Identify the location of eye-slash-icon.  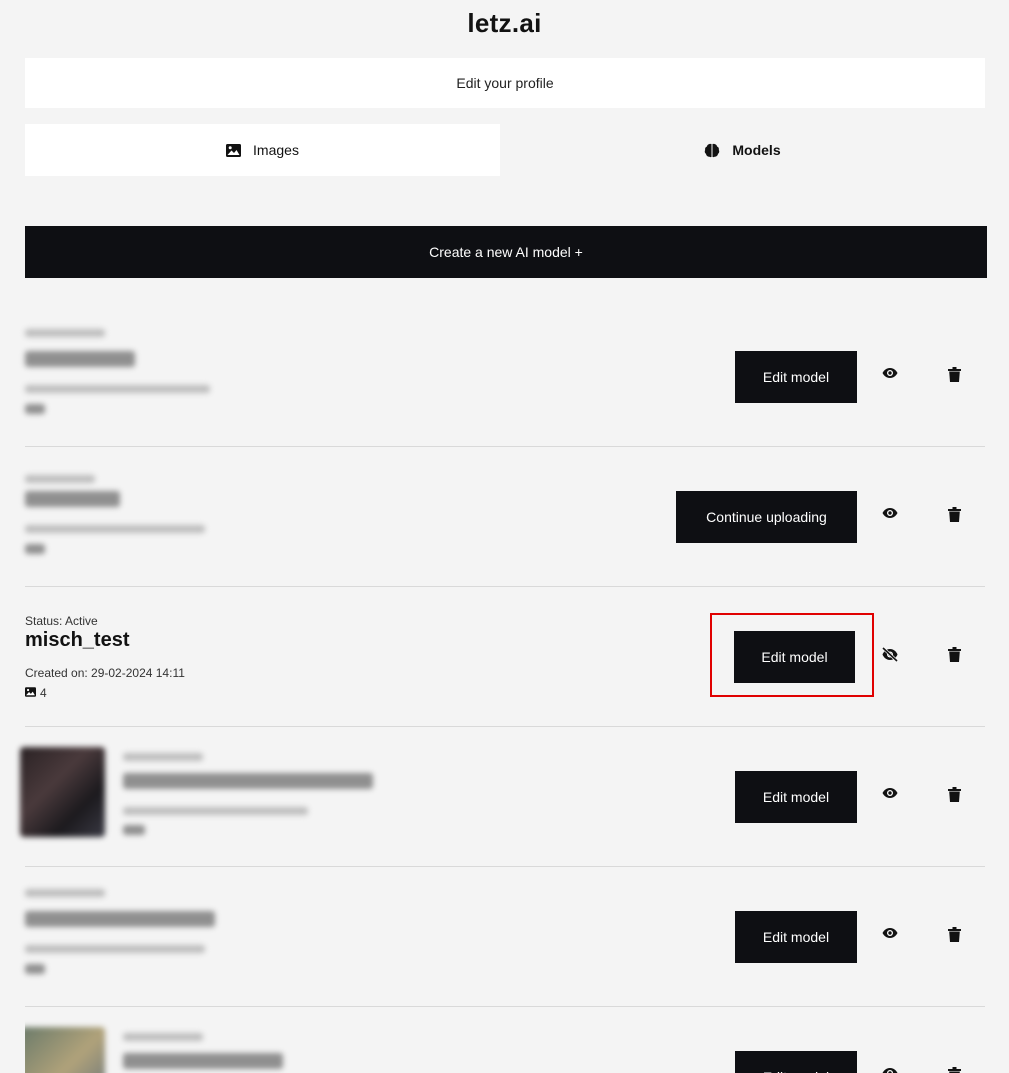
(890, 658).